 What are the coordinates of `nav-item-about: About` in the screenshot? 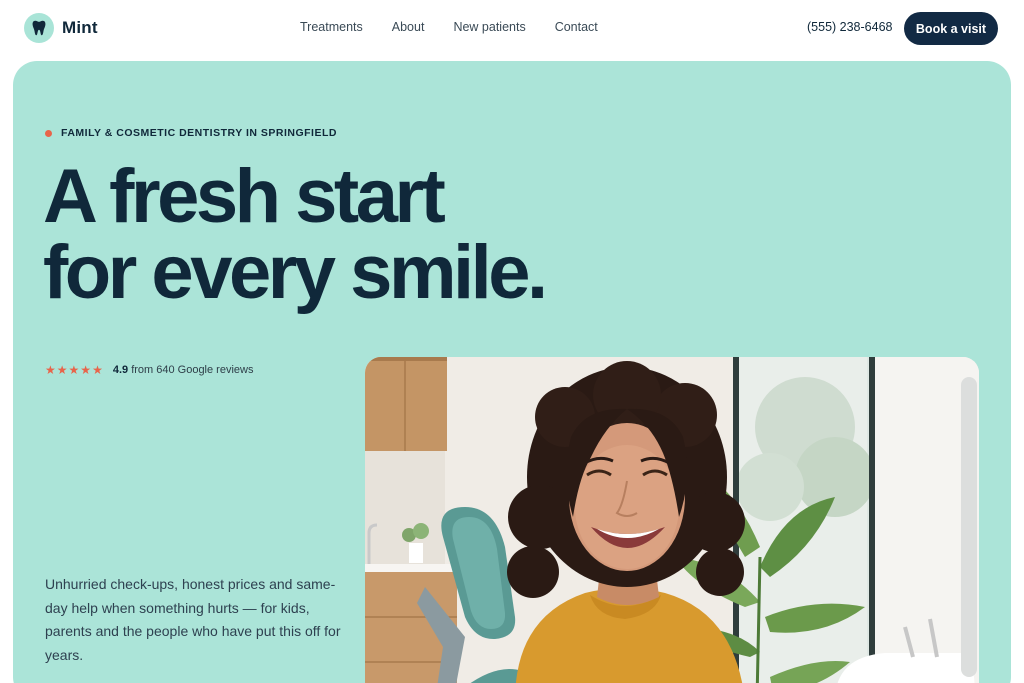 It's located at (408, 27).